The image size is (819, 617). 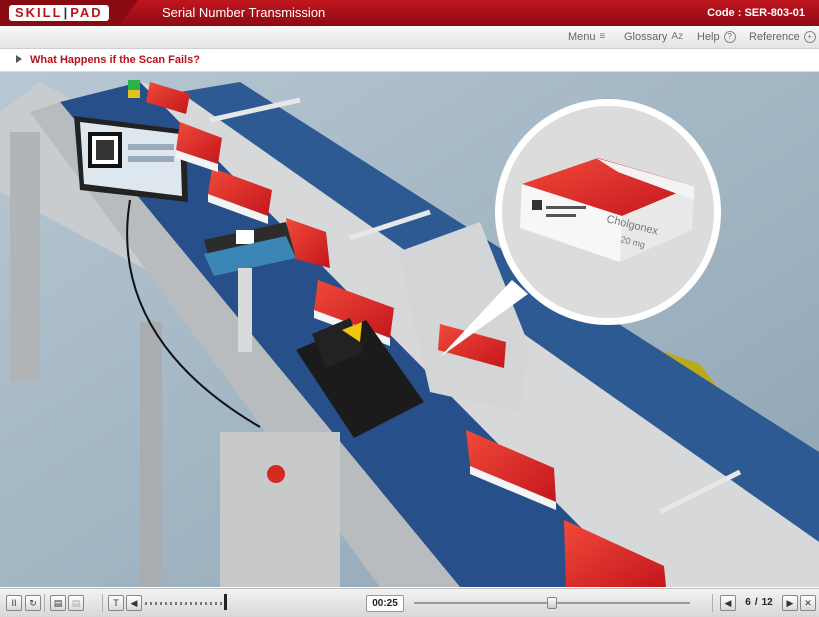 I want to click on logo-right-text: PAD, so click(x=86, y=12).